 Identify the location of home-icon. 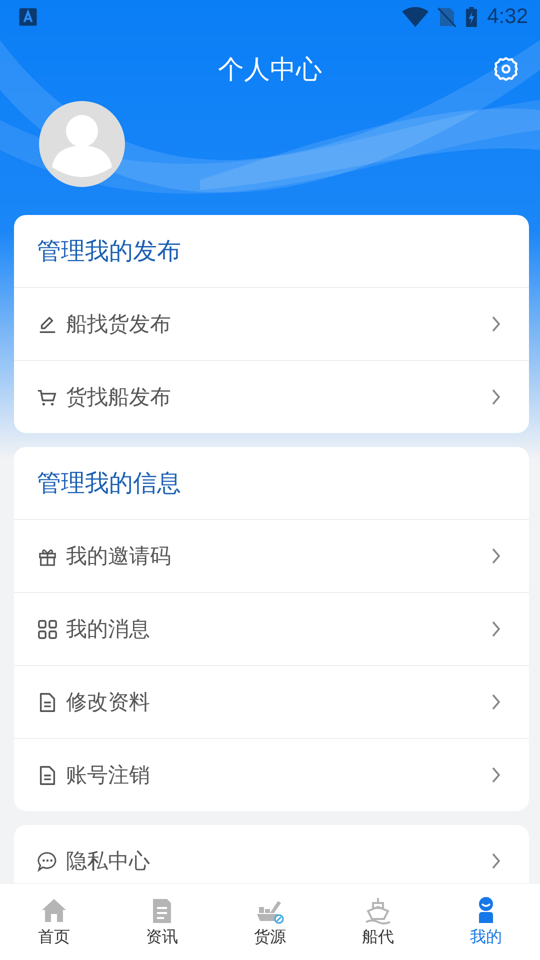
(54, 910).